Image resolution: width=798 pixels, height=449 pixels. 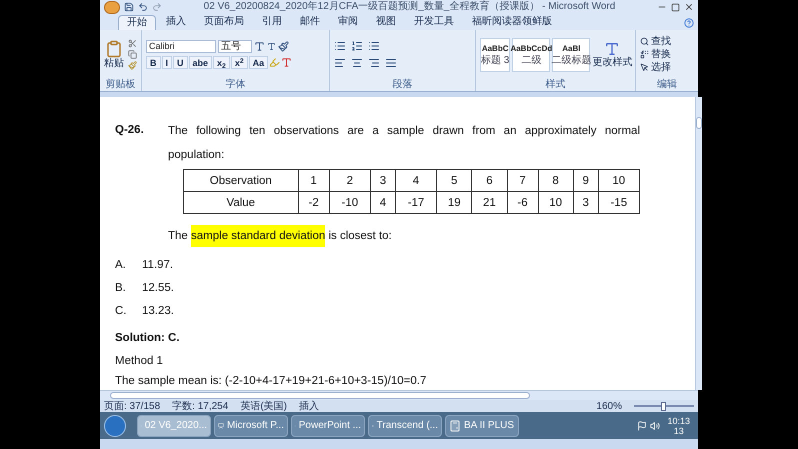 I want to click on prompt-text: The sample standard deviation is closest to:, so click(x=404, y=236).